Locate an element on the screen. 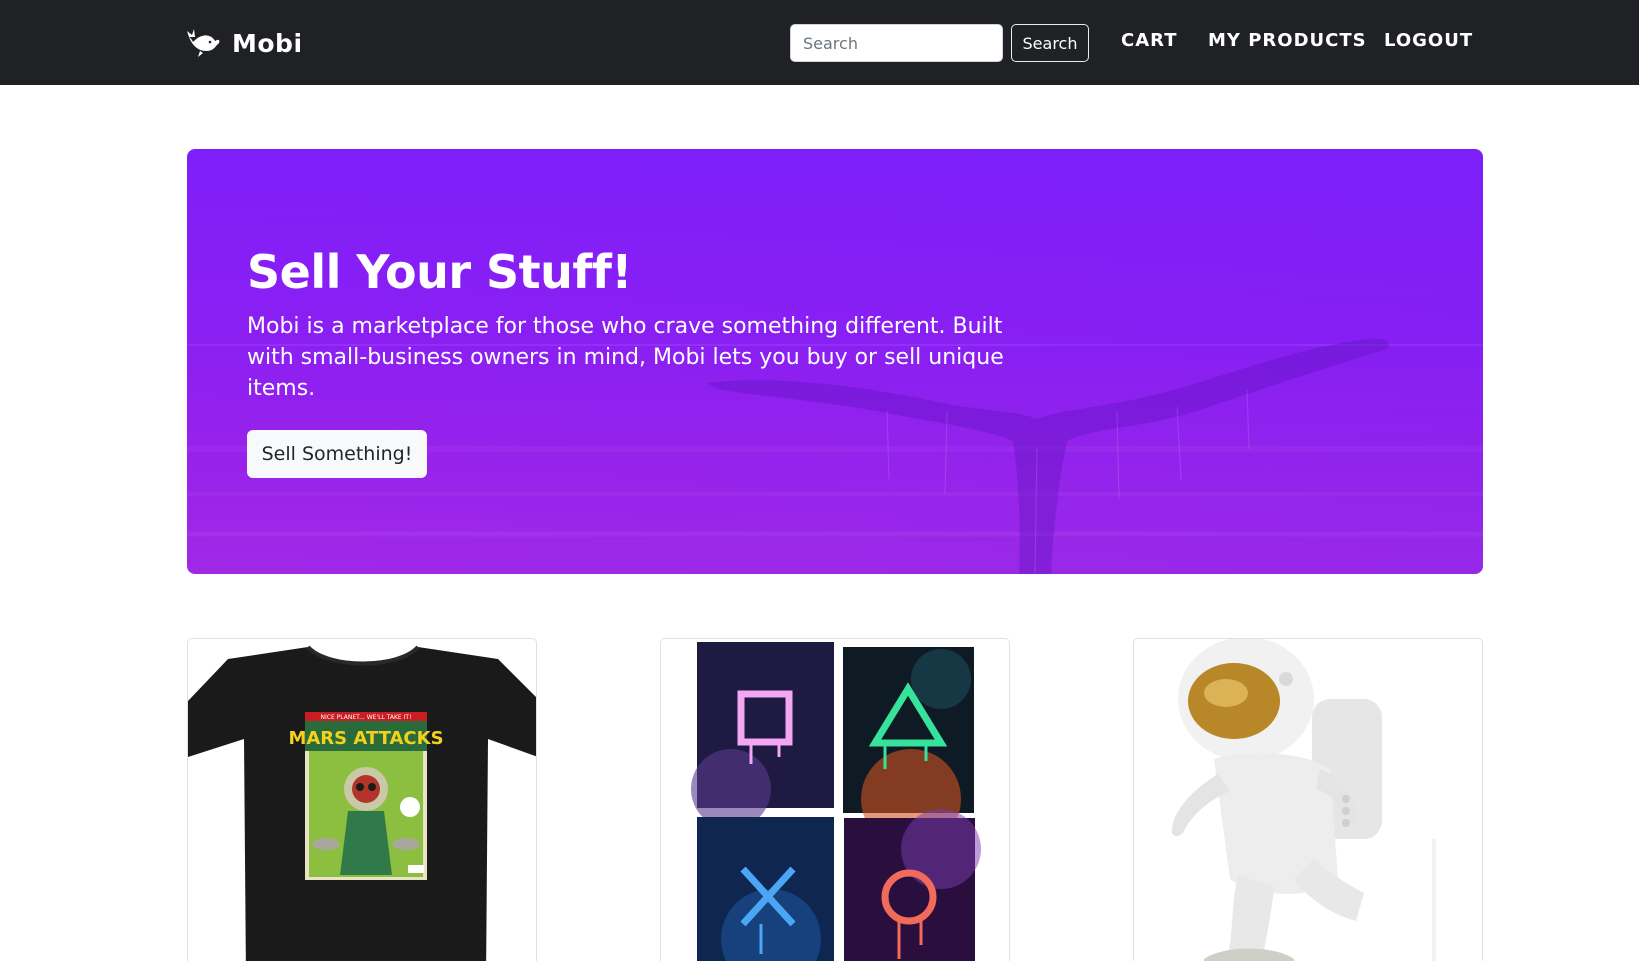 Image resolution: width=1639 pixels, height=961 pixels. astronaut-figurine-image is located at coordinates (1308, 800).